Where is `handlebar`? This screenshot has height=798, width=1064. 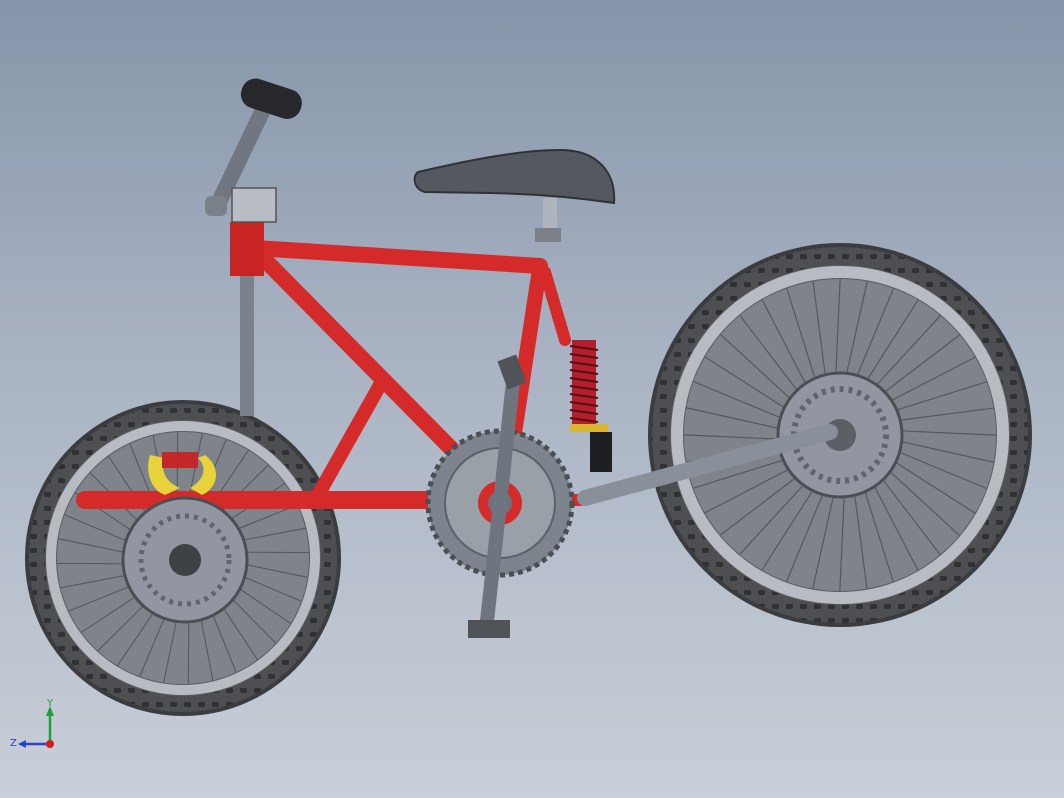
handlebar is located at coordinates (255, 149).